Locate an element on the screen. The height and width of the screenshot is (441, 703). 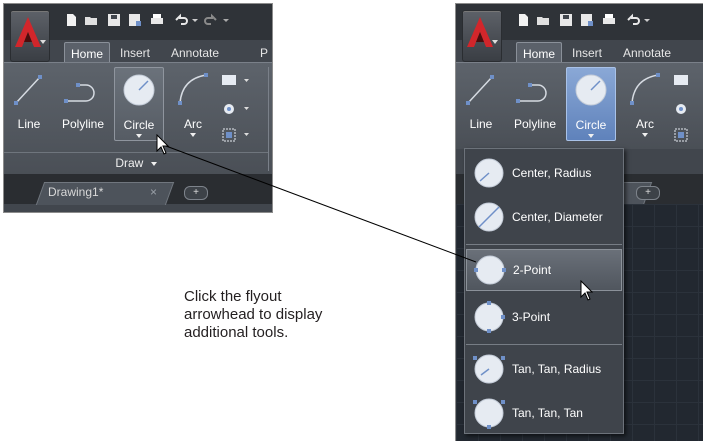
connector-line is located at coordinates (321, 204).